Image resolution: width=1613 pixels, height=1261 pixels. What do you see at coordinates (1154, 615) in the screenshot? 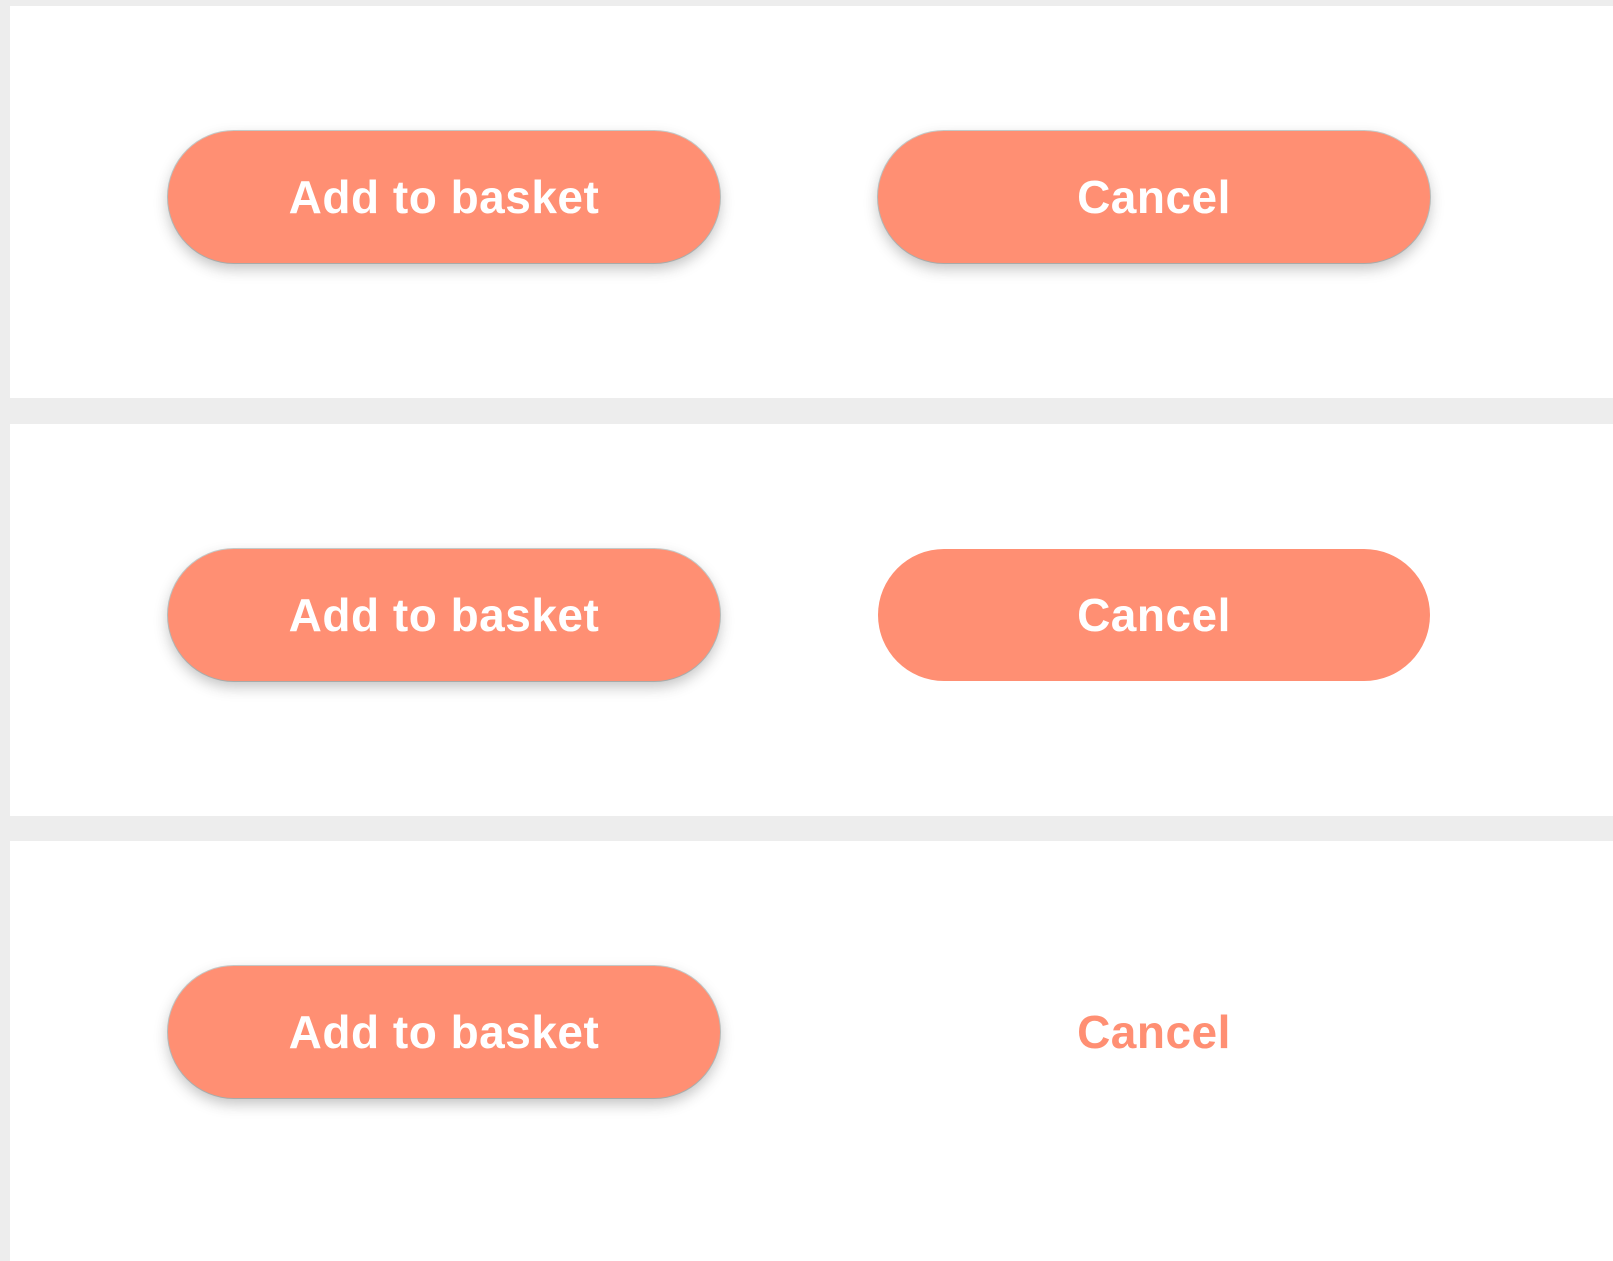
I see `cancel-button-flat: Cancel` at bounding box center [1154, 615].